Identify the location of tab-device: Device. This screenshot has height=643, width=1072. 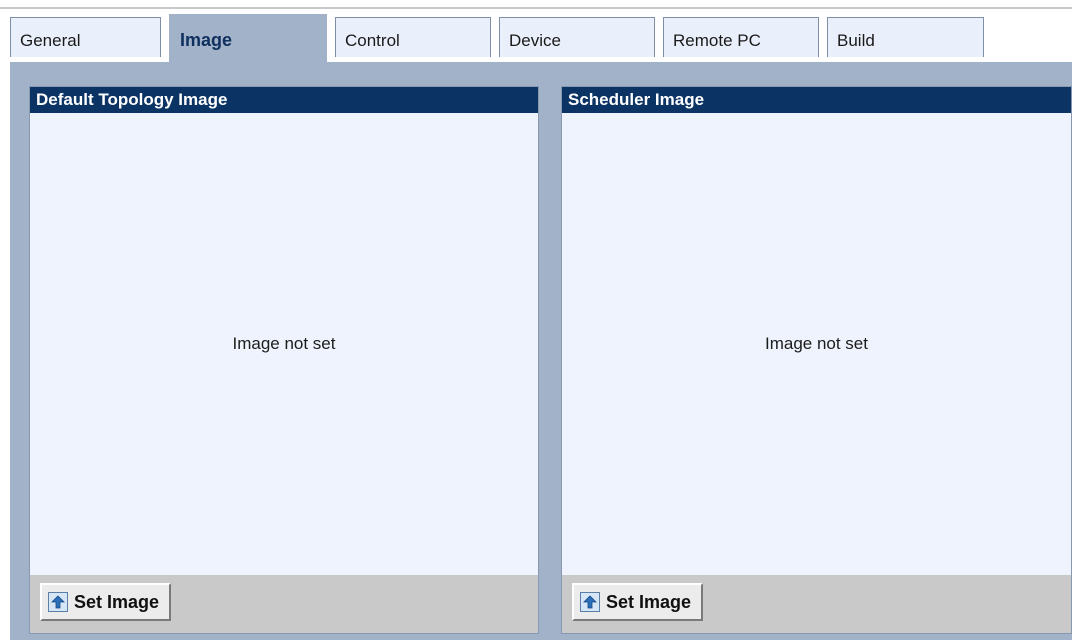
(577, 37).